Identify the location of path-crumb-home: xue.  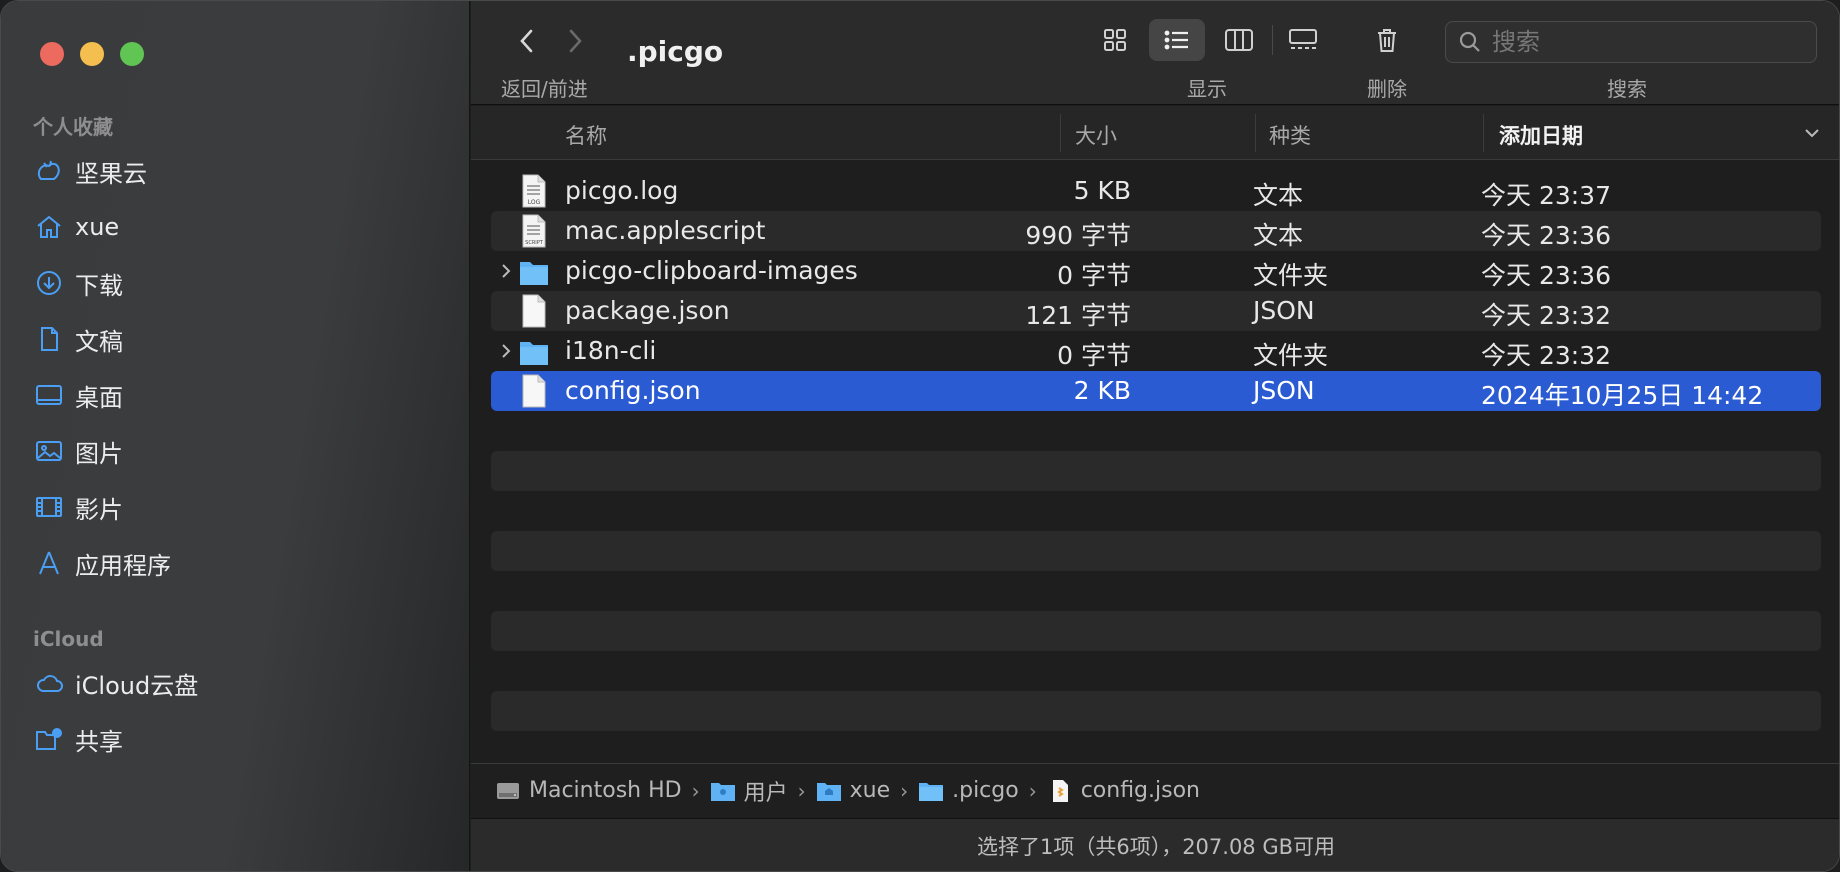
(853, 790).